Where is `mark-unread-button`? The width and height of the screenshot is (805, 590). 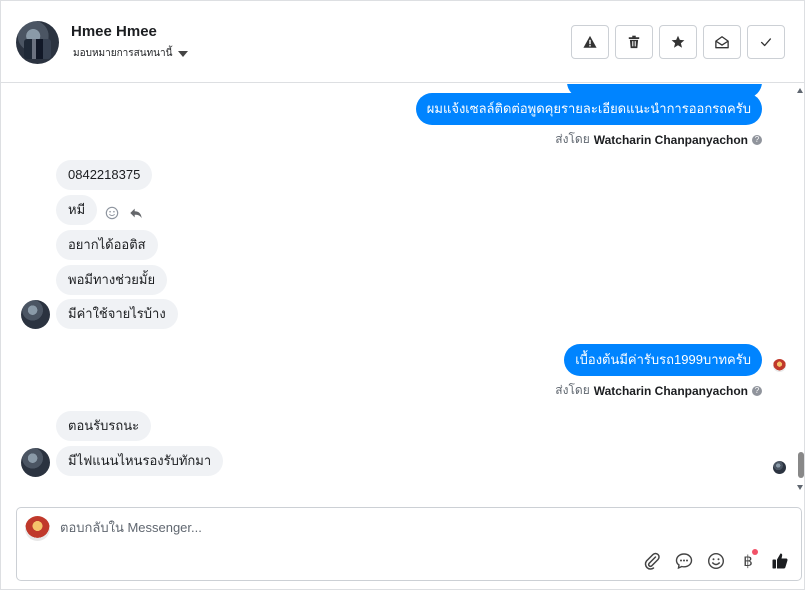 mark-unread-button is located at coordinates (722, 42).